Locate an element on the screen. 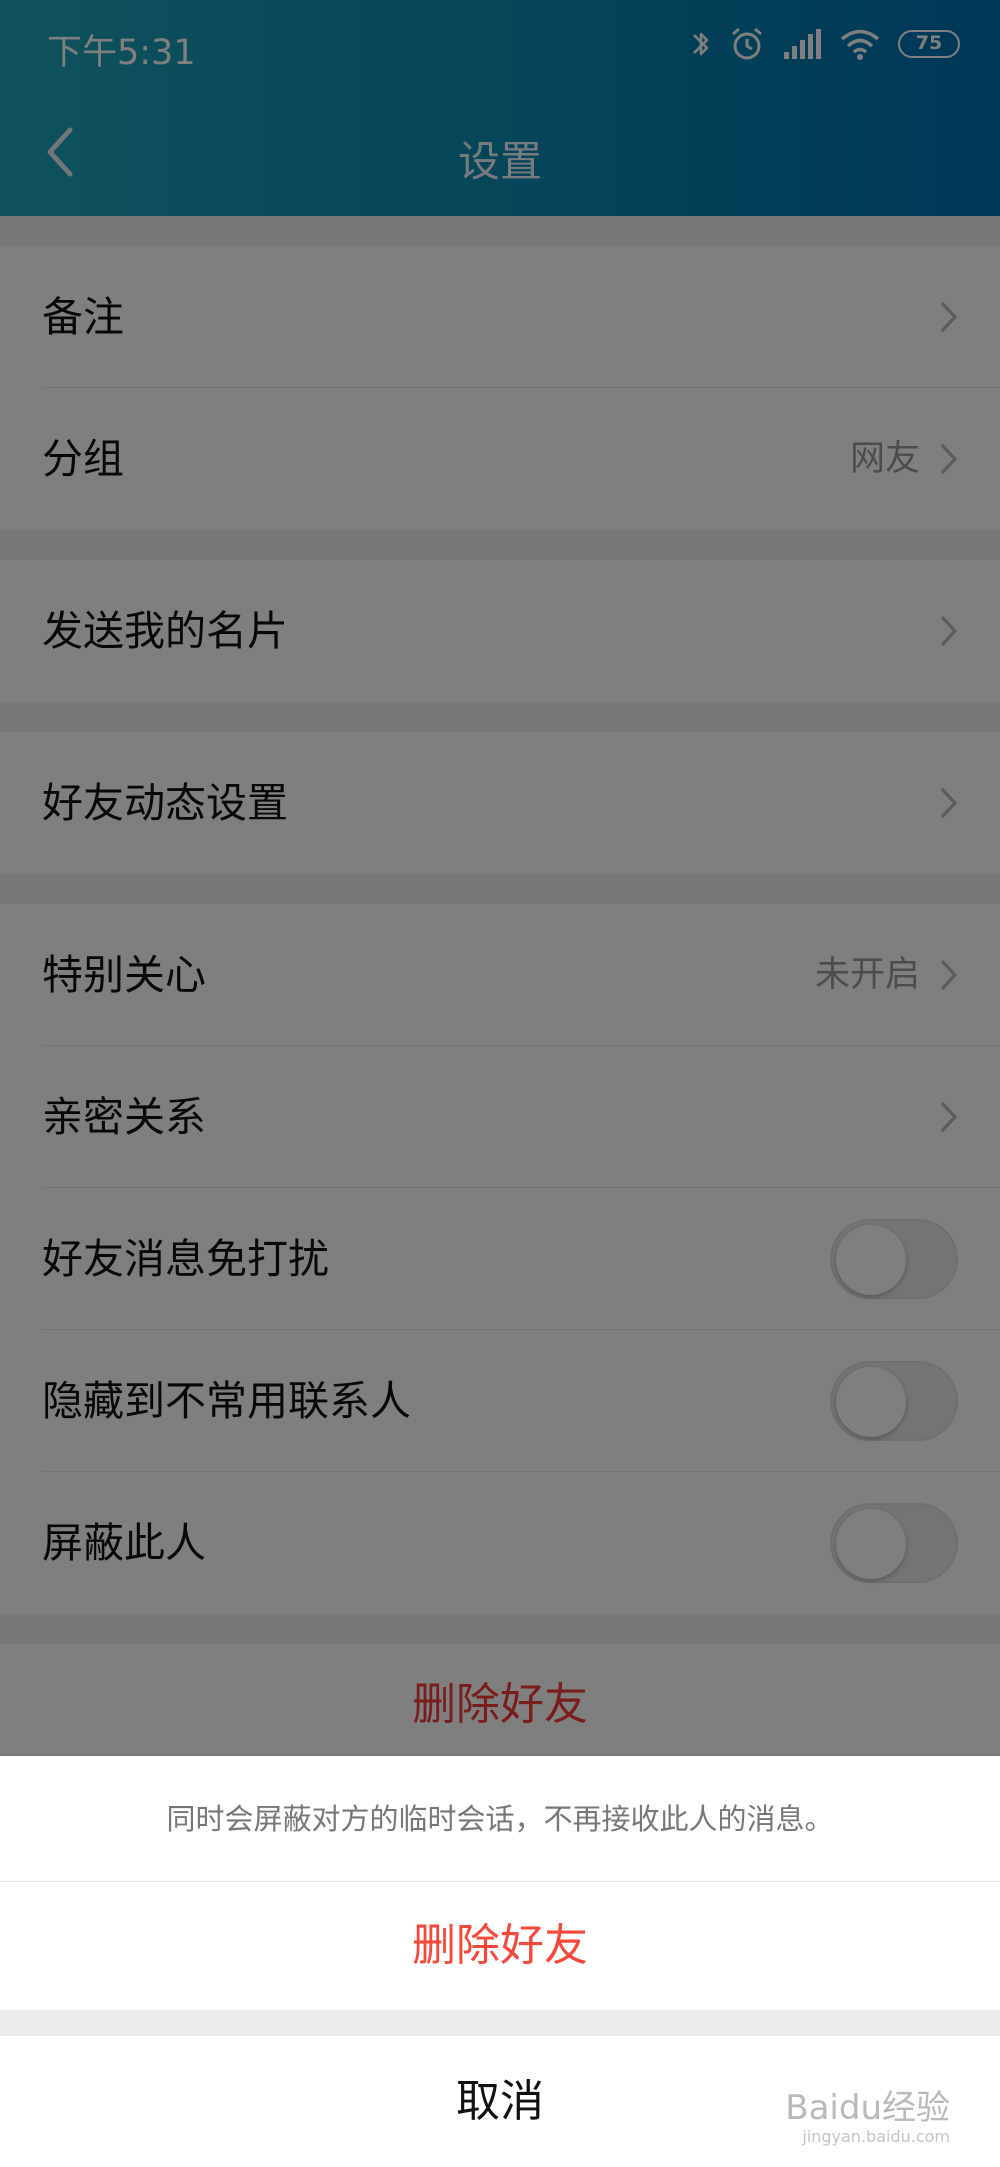 The image size is (1000, 2167). baidu-watermark: Baidu经验 jingyan.baidu.com is located at coordinates (867, 2118).